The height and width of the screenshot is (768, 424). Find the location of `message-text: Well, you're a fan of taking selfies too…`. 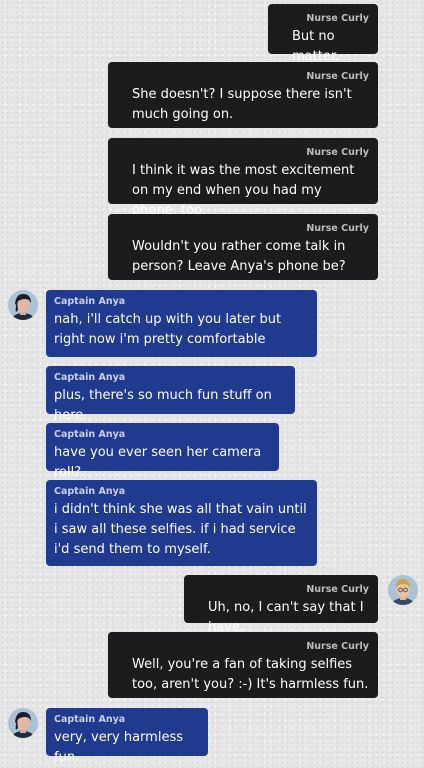

message-text: Well, you're a fan of taking selfies too… is located at coordinates (250, 674).